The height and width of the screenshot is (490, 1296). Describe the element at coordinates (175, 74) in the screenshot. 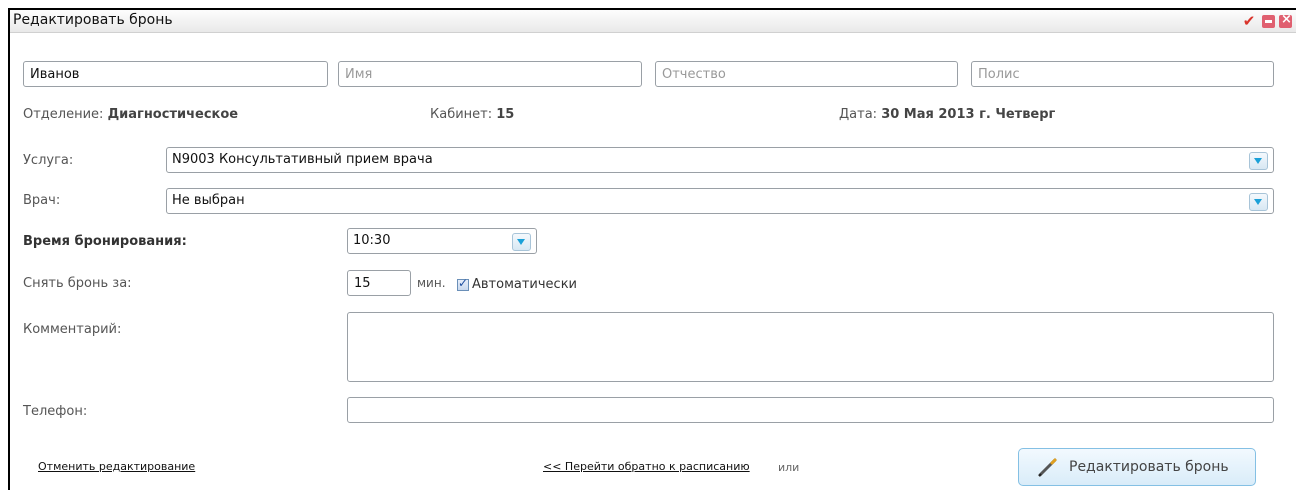

I see `lastname-input` at that location.